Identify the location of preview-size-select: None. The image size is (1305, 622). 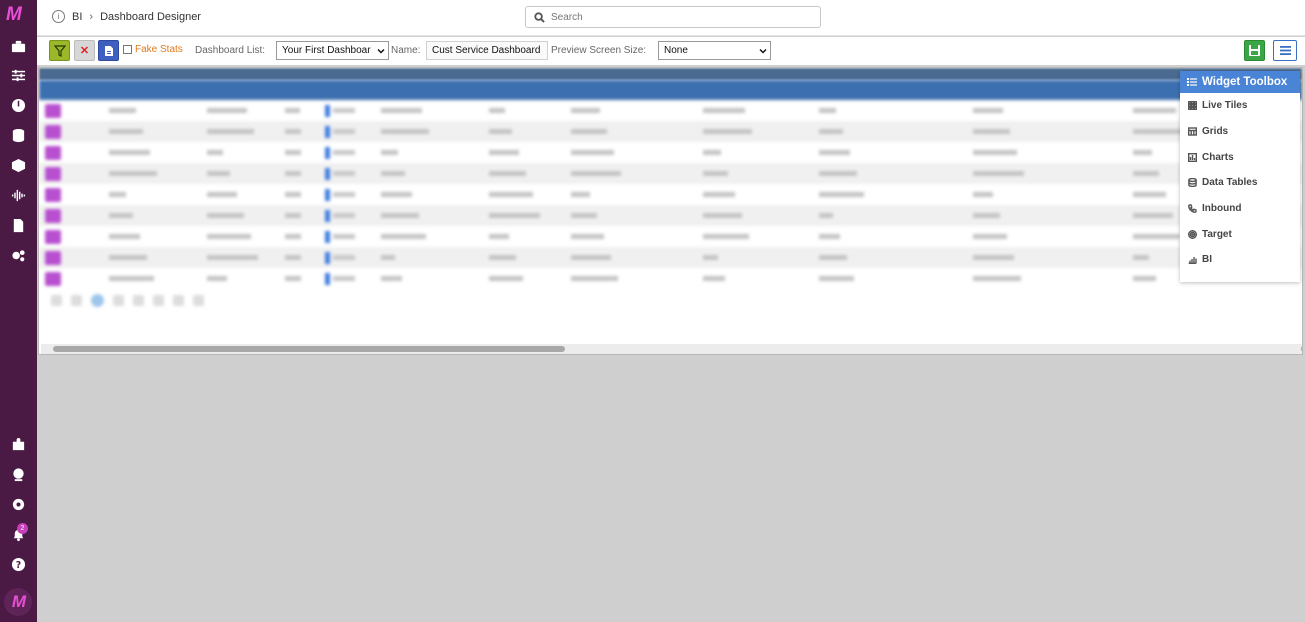
(714, 50).